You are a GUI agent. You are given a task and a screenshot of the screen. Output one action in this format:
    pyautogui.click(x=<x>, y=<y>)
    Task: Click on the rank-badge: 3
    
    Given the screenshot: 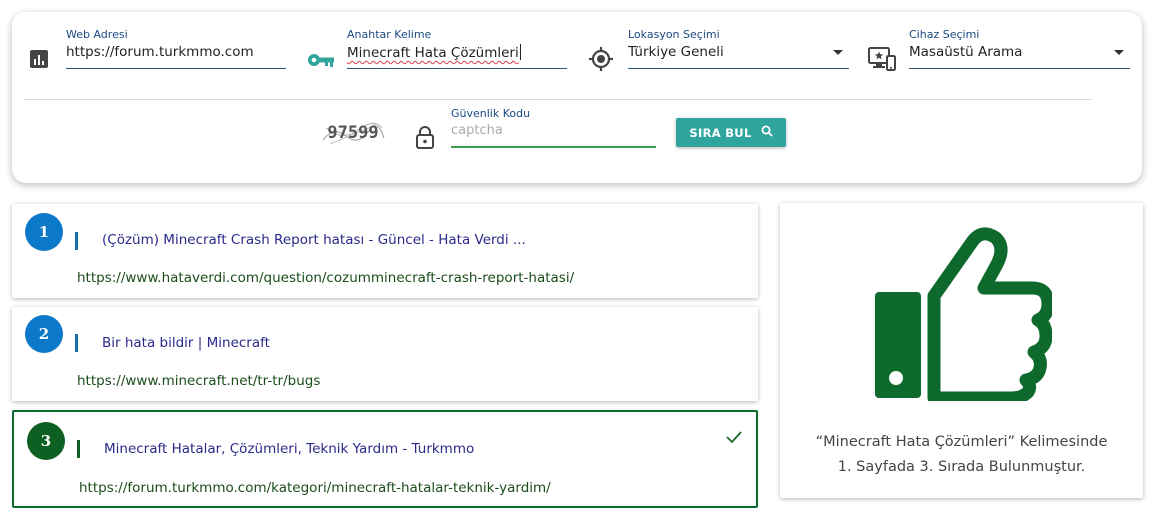 What is the action you would take?
    pyautogui.click(x=46, y=441)
    